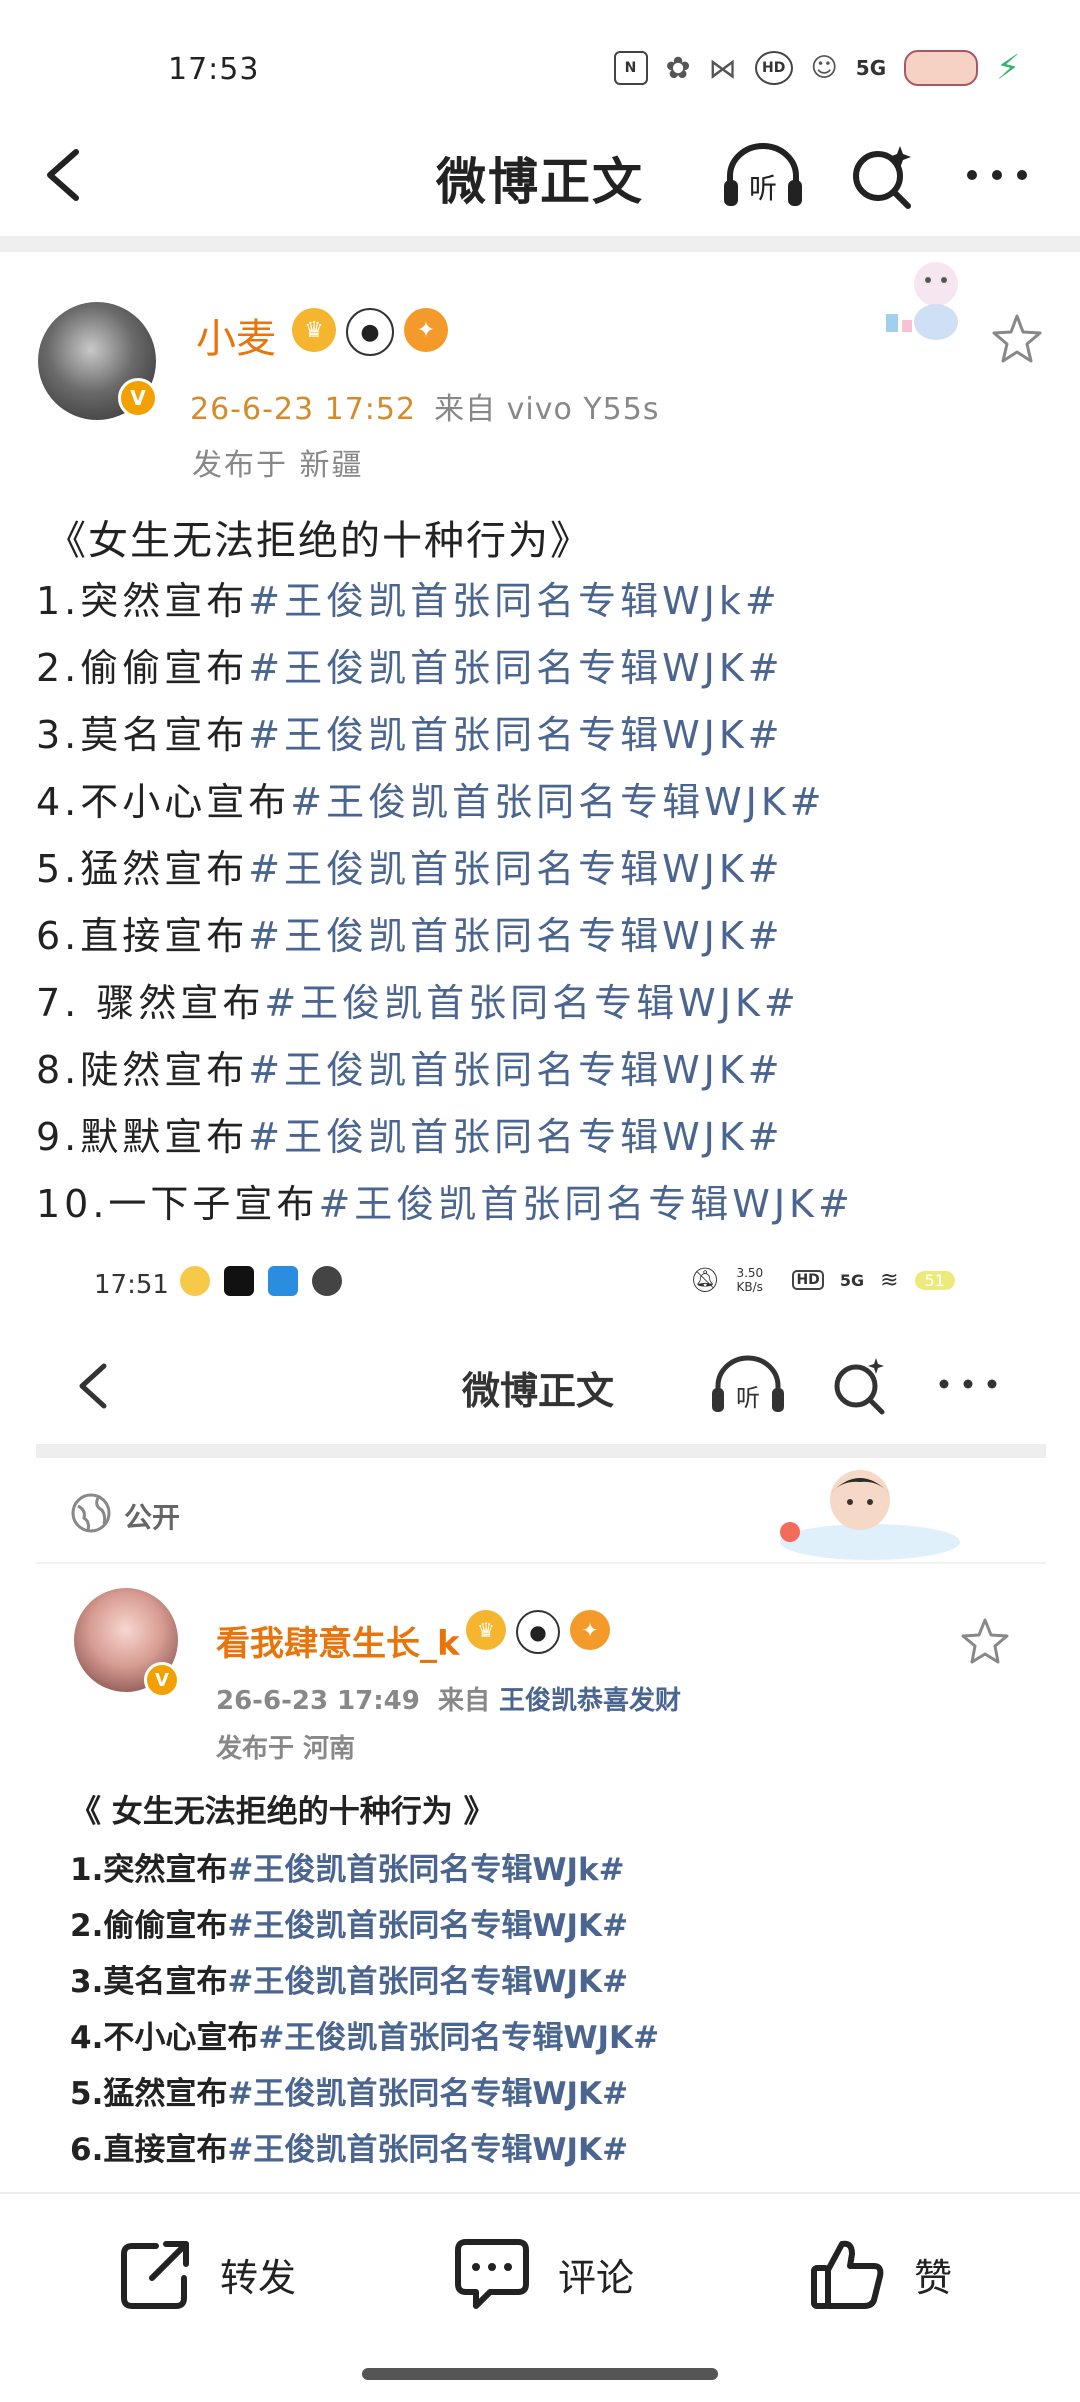 This screenshot has width=1080, height=2402. I want to click on hd-label: HD, so click(808, 1280).